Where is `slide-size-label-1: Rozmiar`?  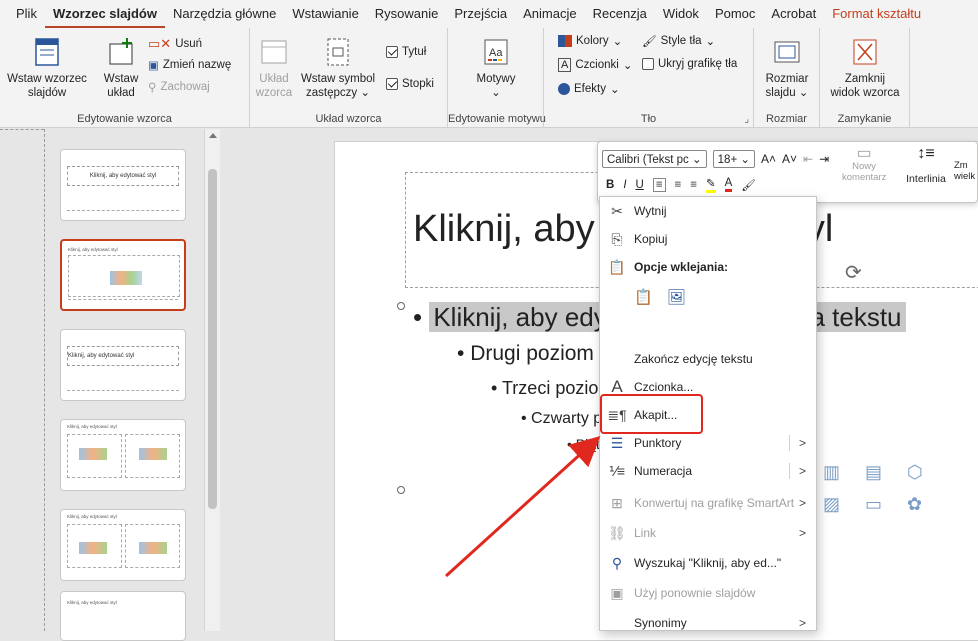 slide-size-label-1: Rozmiar is located at coordinates (787, 79).